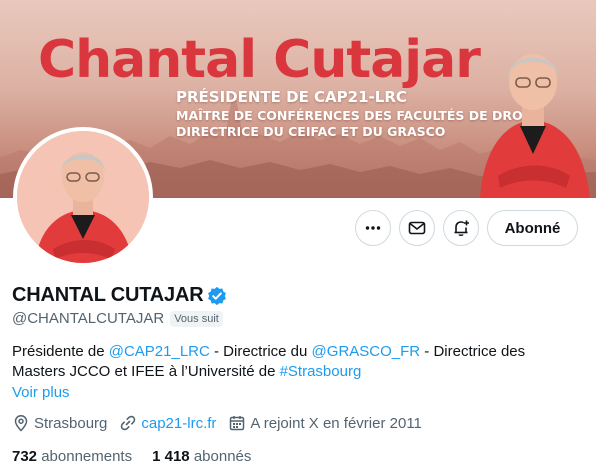 The width and height of the screenshot is (596, 476). I want to click on followers-label: abonnés, so click(222, 456).